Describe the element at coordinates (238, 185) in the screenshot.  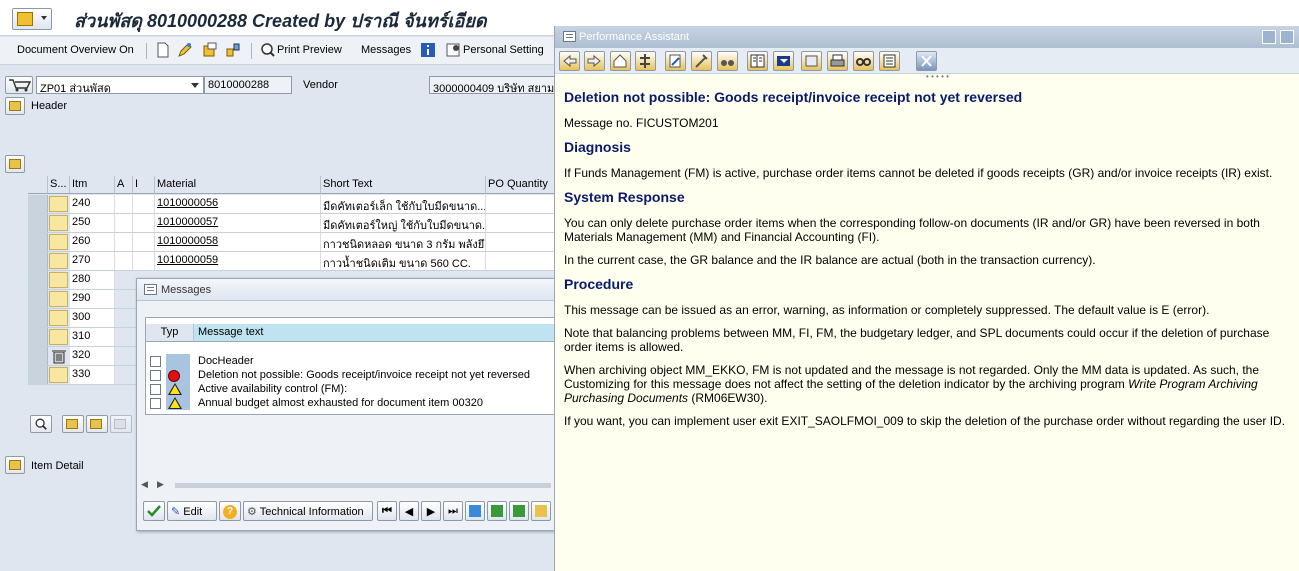
I see `column-header-material: Material` at that location.